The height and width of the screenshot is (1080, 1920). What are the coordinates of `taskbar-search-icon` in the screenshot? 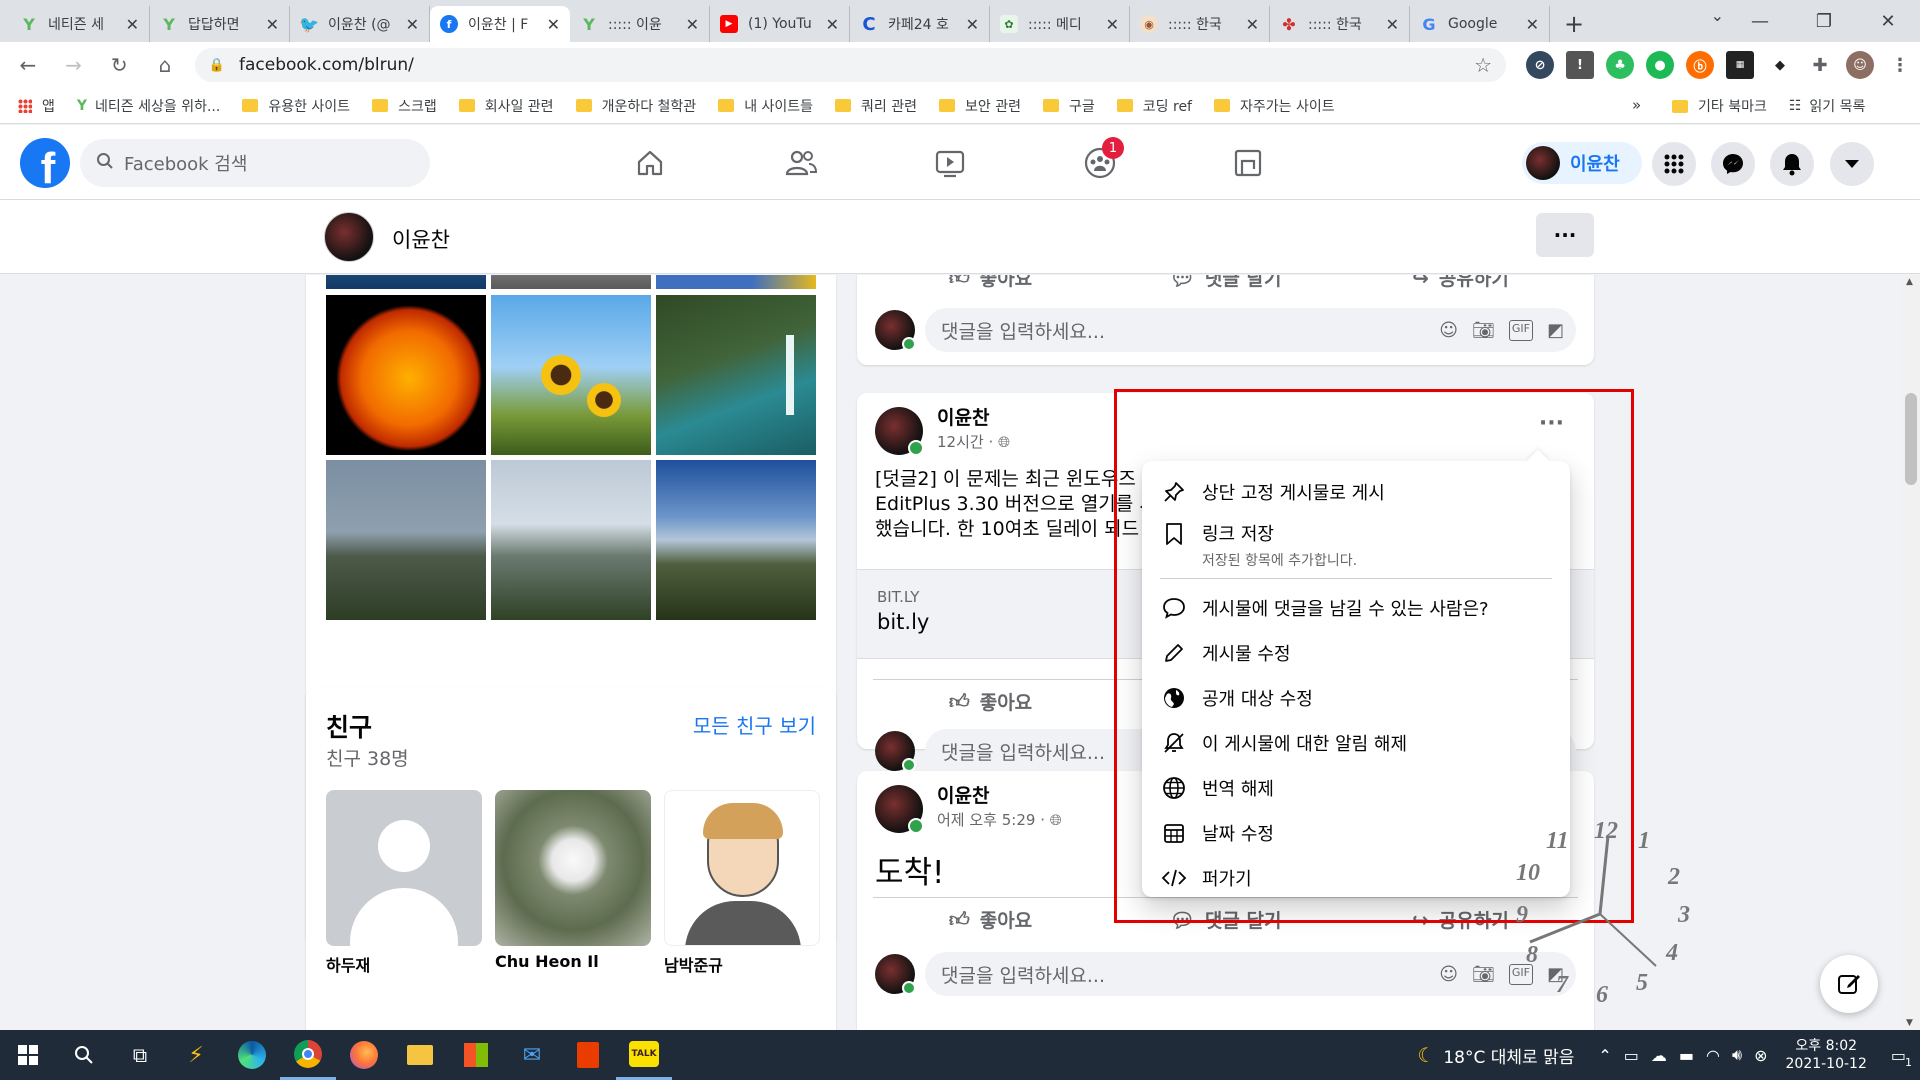 It's located at (84, 1055).